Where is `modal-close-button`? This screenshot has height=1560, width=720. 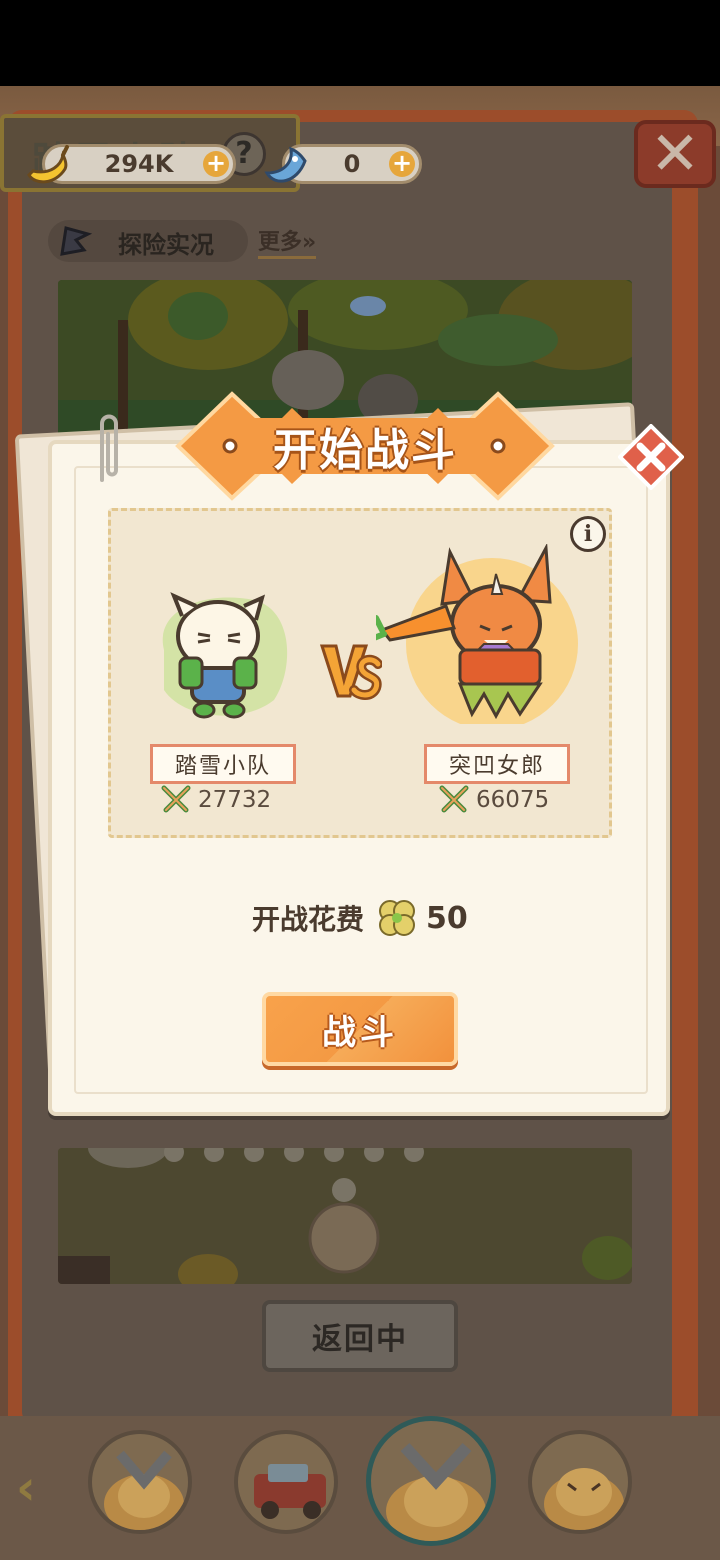 modal-close-button is located at coordinates (651, 457).